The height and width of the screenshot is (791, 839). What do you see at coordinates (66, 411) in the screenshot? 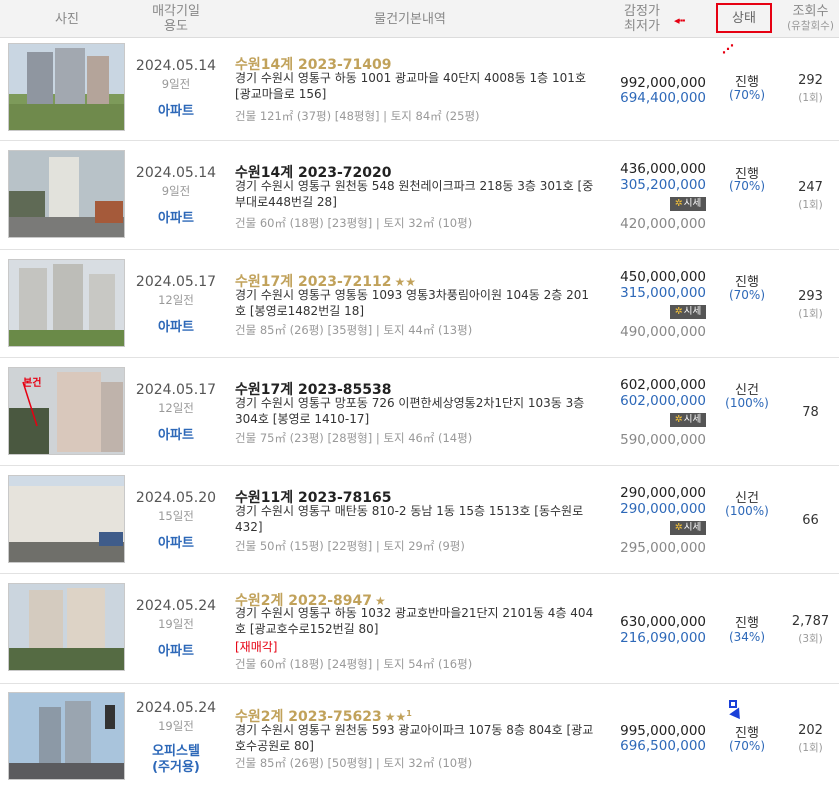
I see `property-photo: 본건` at bounding box center [66, 411].